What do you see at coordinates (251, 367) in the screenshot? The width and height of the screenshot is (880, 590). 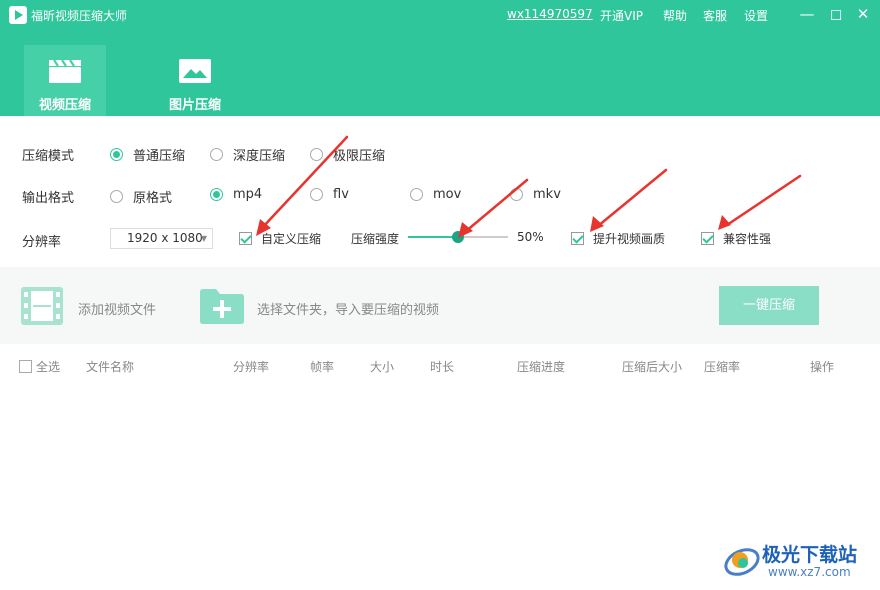 I see `column-resolution: 分辨率` at bounding box center [251, 367].